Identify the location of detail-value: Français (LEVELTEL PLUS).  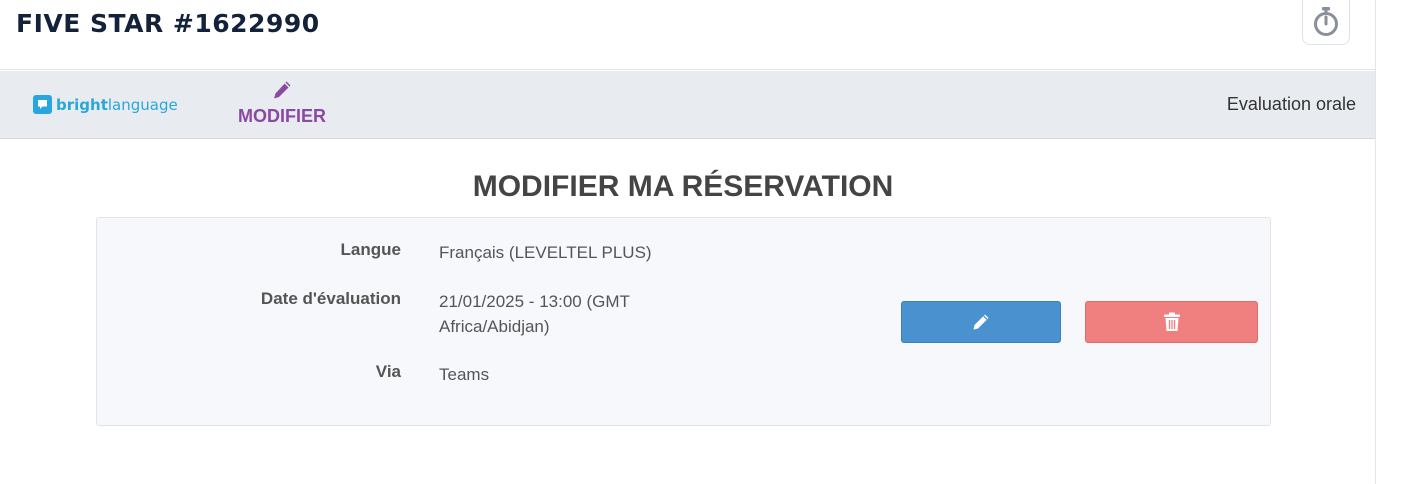
(545, 252).